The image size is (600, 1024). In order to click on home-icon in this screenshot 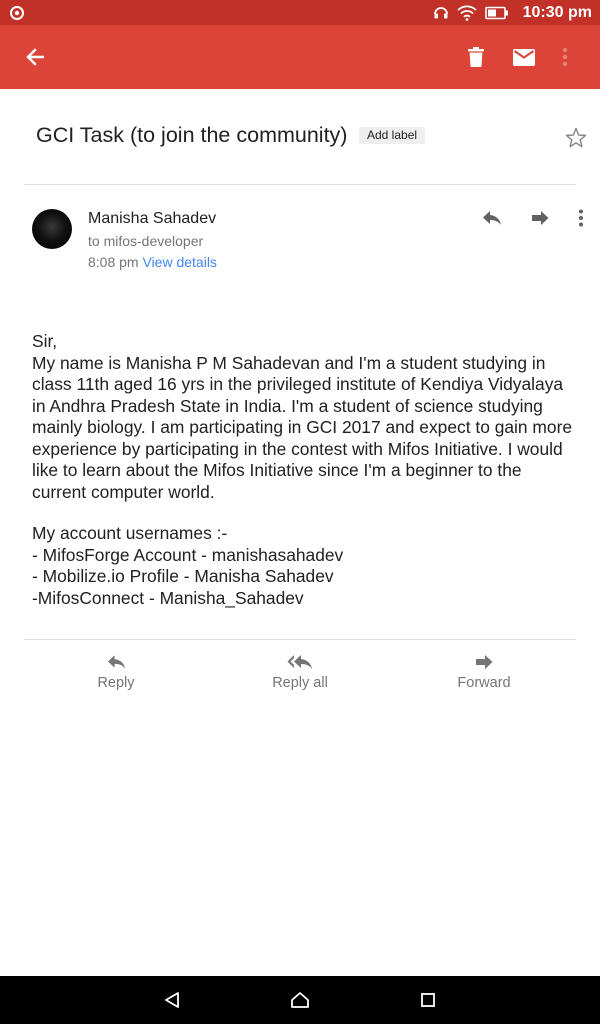, I will do `click(300, 1000)`.